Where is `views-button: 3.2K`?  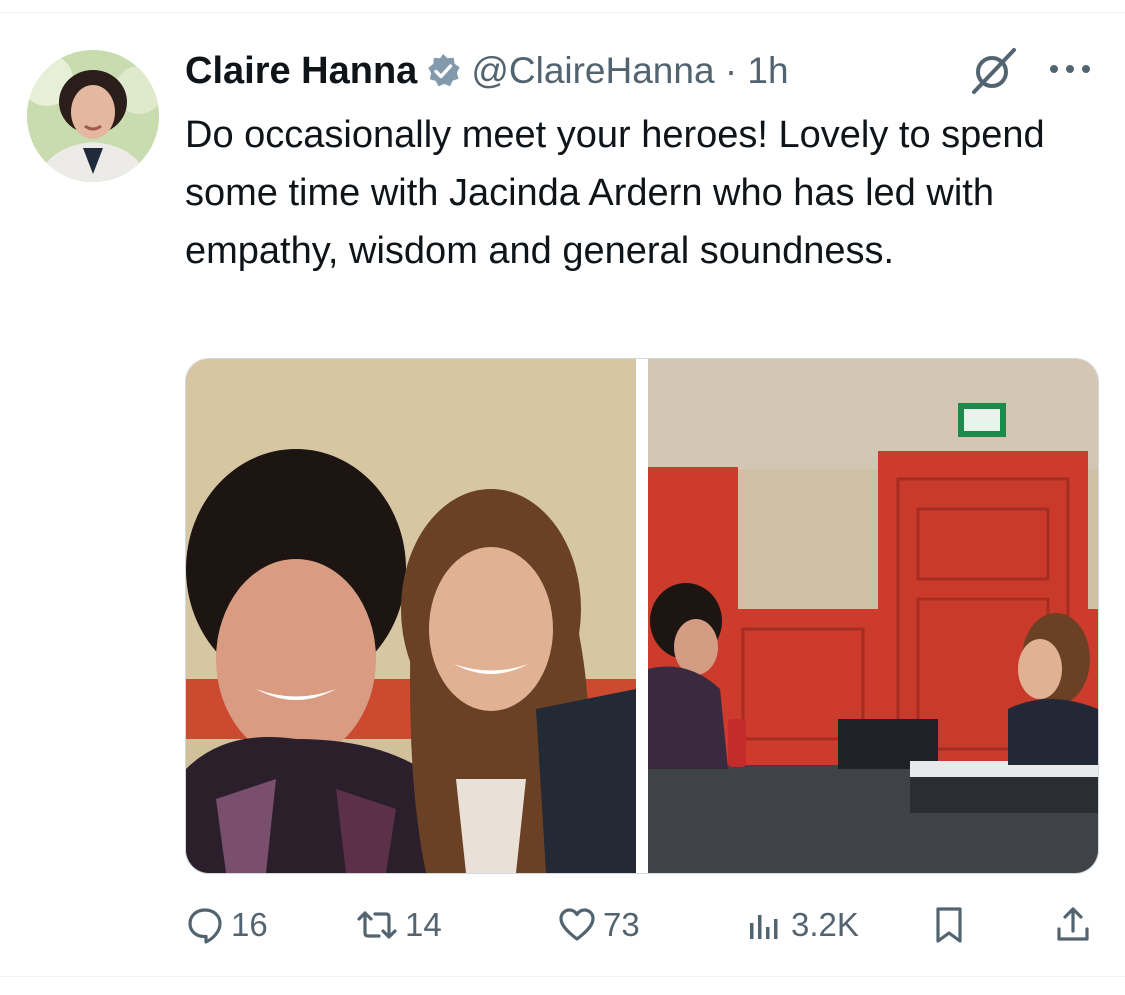 views-button: 3.2K is located at coordinates (802, 925).